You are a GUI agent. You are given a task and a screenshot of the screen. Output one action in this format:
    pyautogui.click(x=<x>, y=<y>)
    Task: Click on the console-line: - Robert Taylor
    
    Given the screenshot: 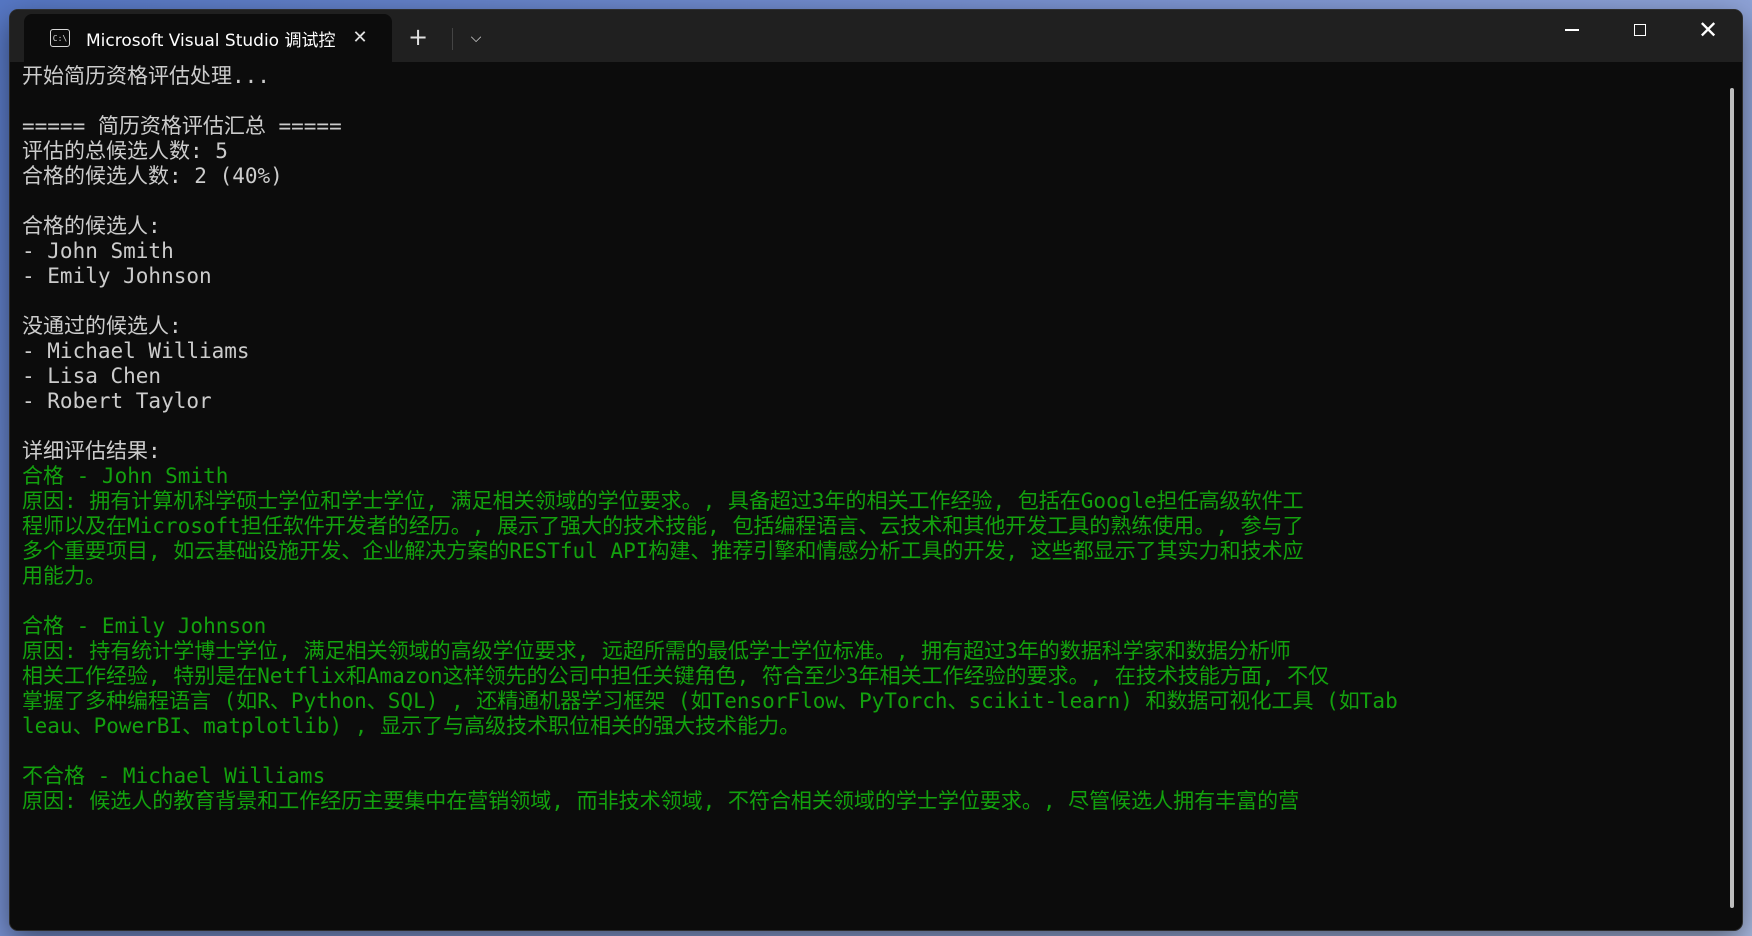 What is the action you would take?
    pyautogui.click(x=117, y=401)
    